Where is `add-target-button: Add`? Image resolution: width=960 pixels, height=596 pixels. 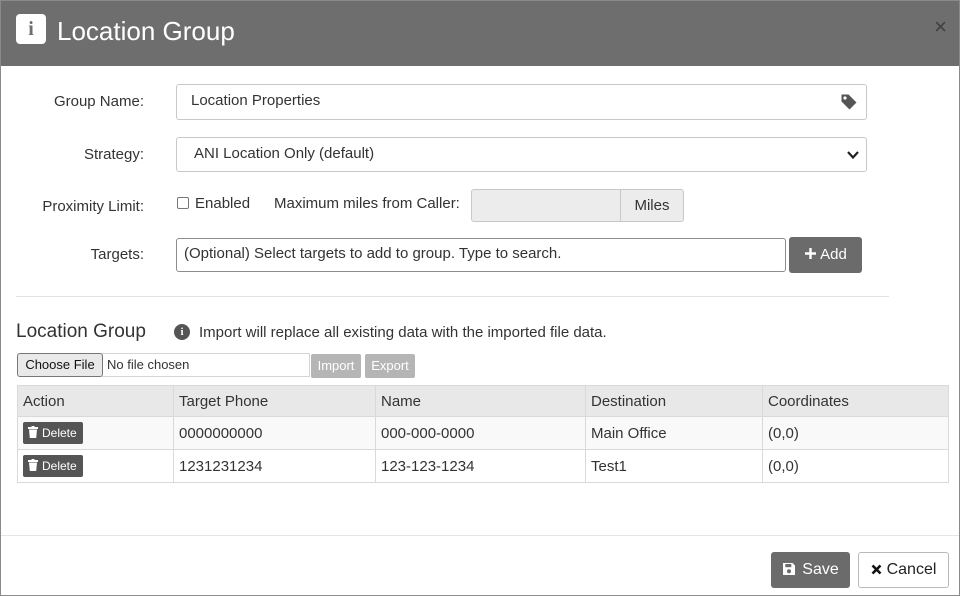 add-target-button: Add is located at coordinates (825, 255).